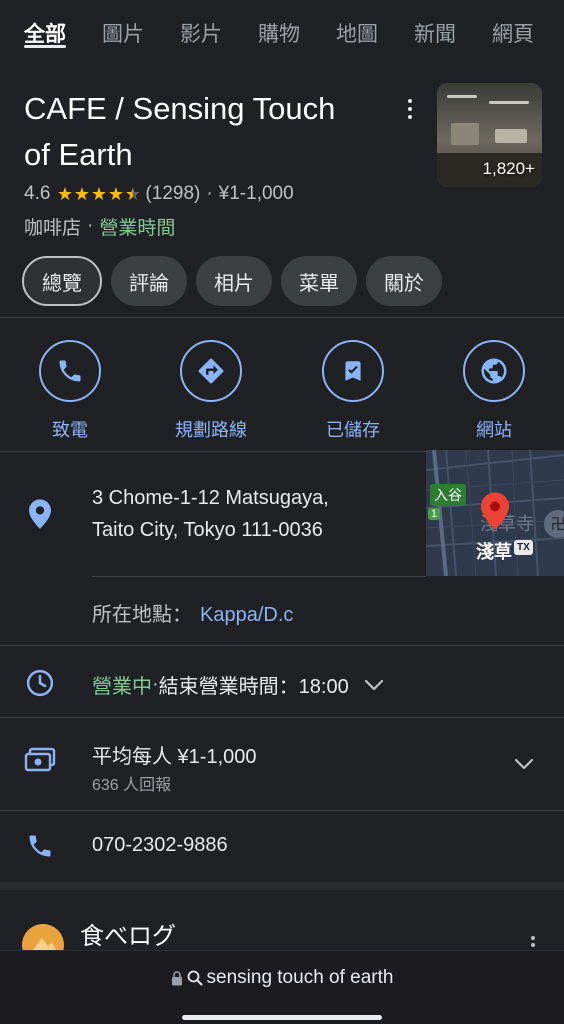 Image resolution: width=564 pixels, height=1024 pixels. I want to click on search-type-tabs: 全部 圖片 影片 購物 地圖 新聞 網頁, so click(282, 31).